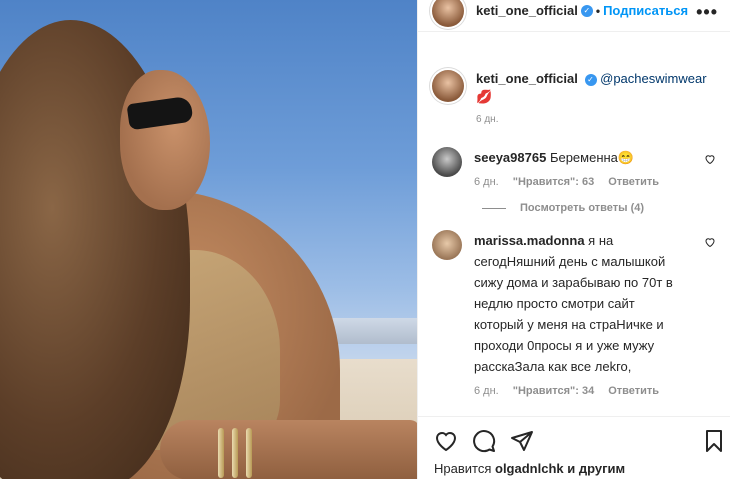 Image resolution: width=730 pixels, height=479 pixels. I want to click on comment-bubble-icon, so click(484, 441).